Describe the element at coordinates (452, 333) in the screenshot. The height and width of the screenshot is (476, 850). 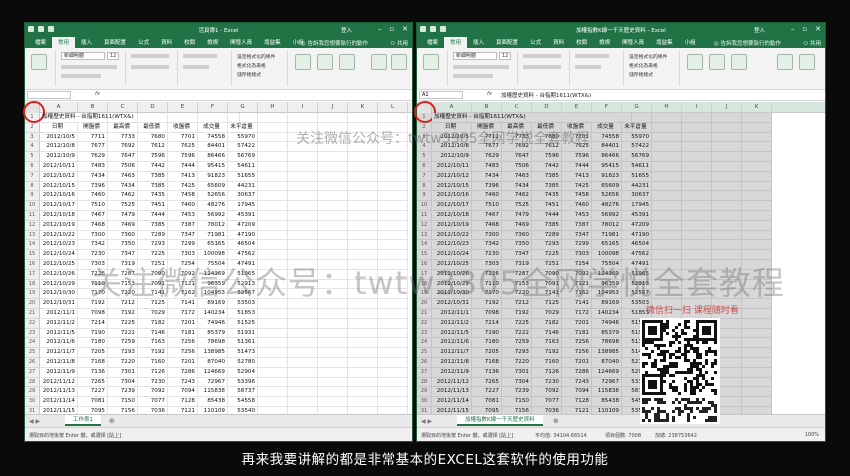
I see `cell: 2012/11/5` at that location.